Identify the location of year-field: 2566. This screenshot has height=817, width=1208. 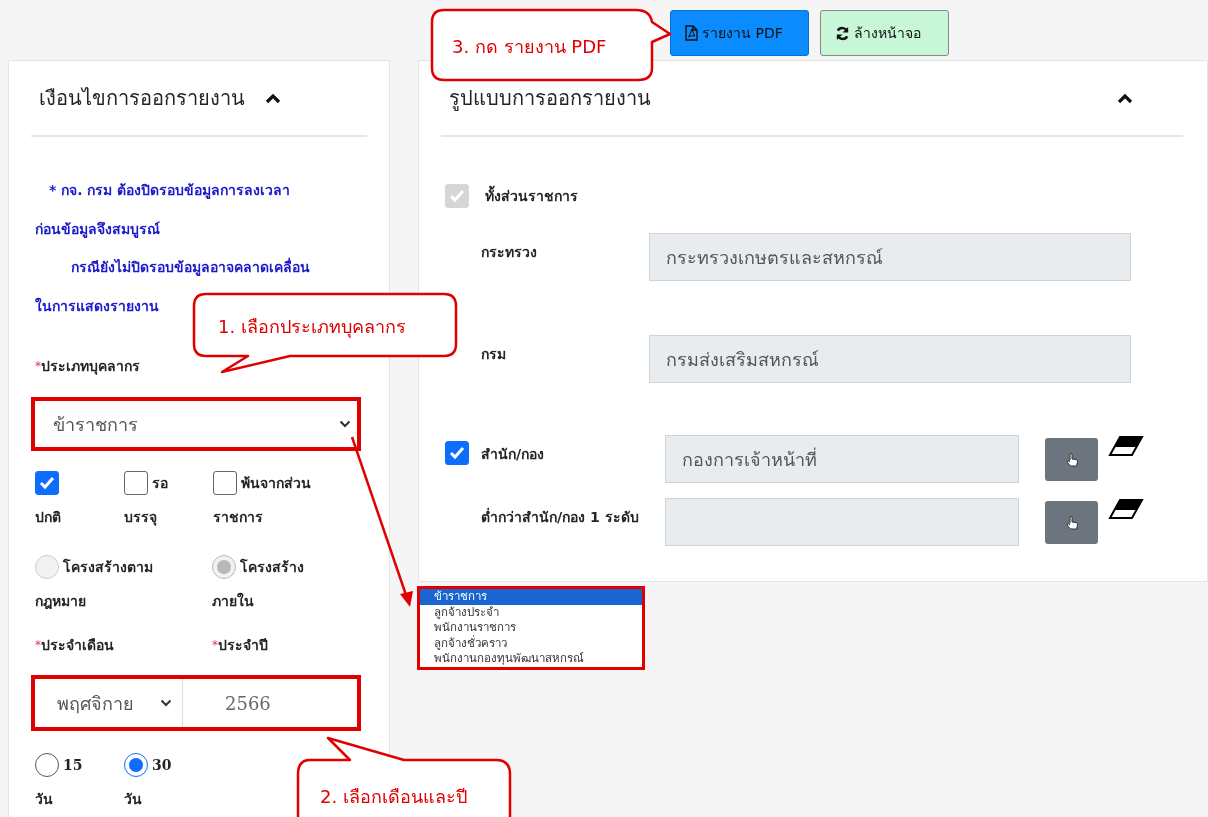
(277, 703).